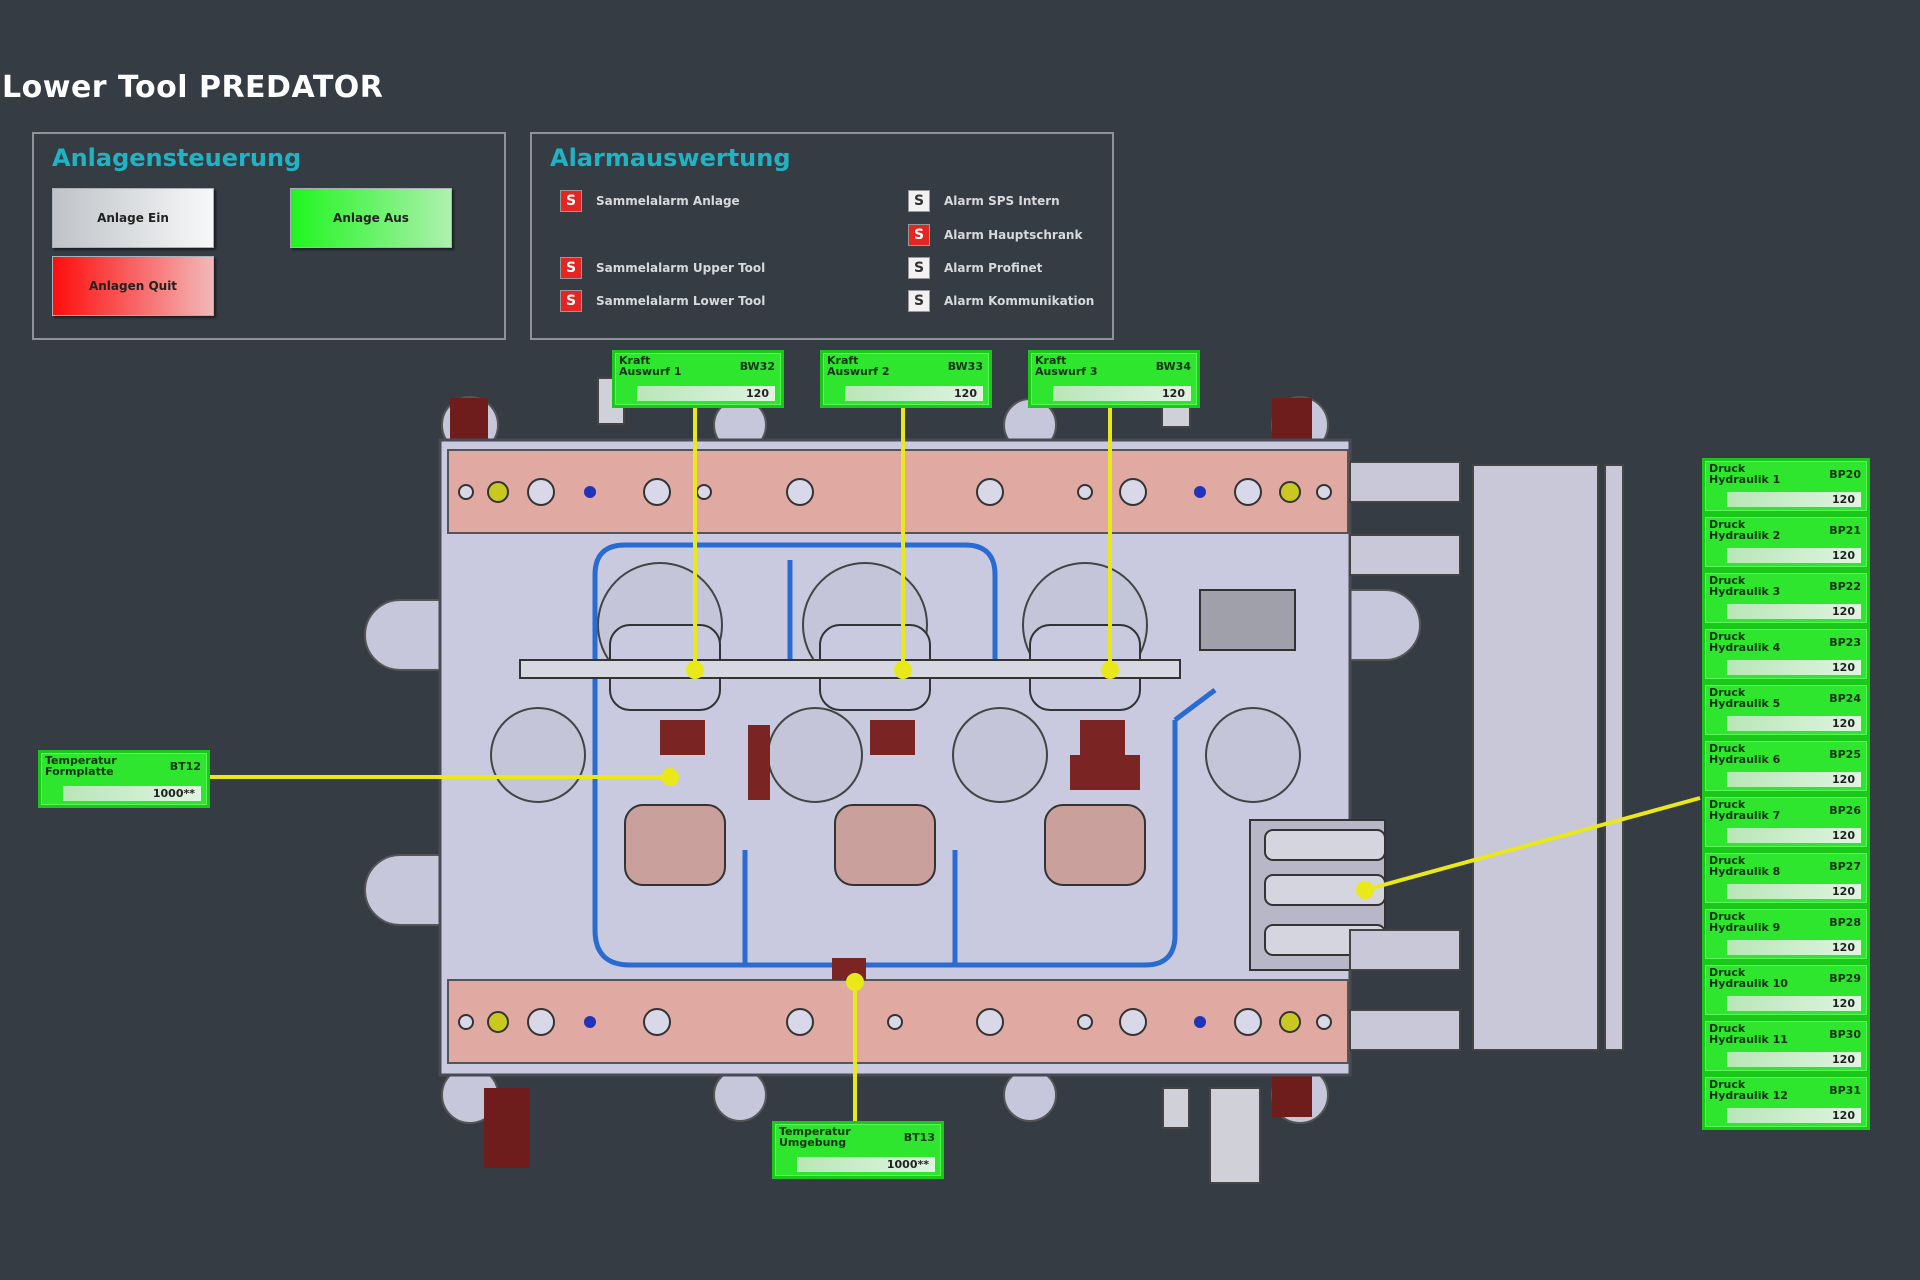 The image size is (1920, 1280). I want to click on pressure-sensor-tag: Druck Hydraulik 12 BP31 120, so click(1786, 1102).